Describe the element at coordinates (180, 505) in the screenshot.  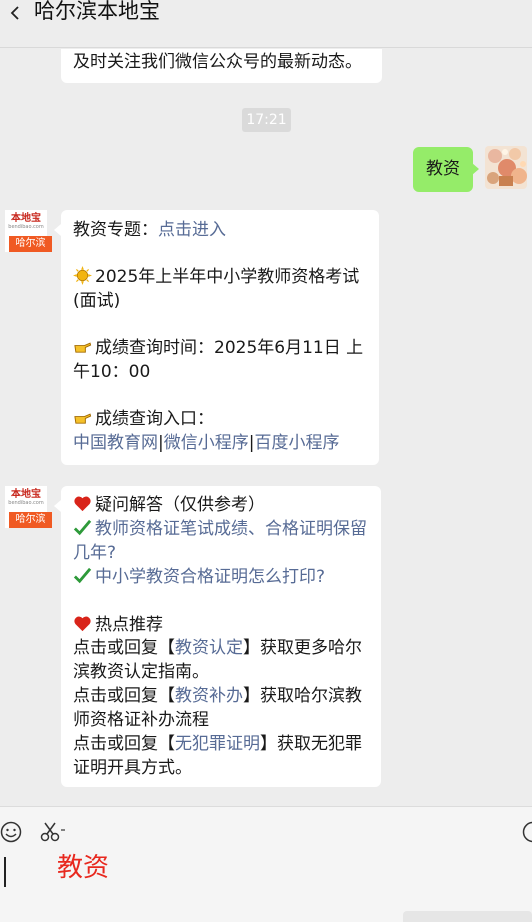
I see `faq-title: 疑问解答（仅供参考）` at that location.